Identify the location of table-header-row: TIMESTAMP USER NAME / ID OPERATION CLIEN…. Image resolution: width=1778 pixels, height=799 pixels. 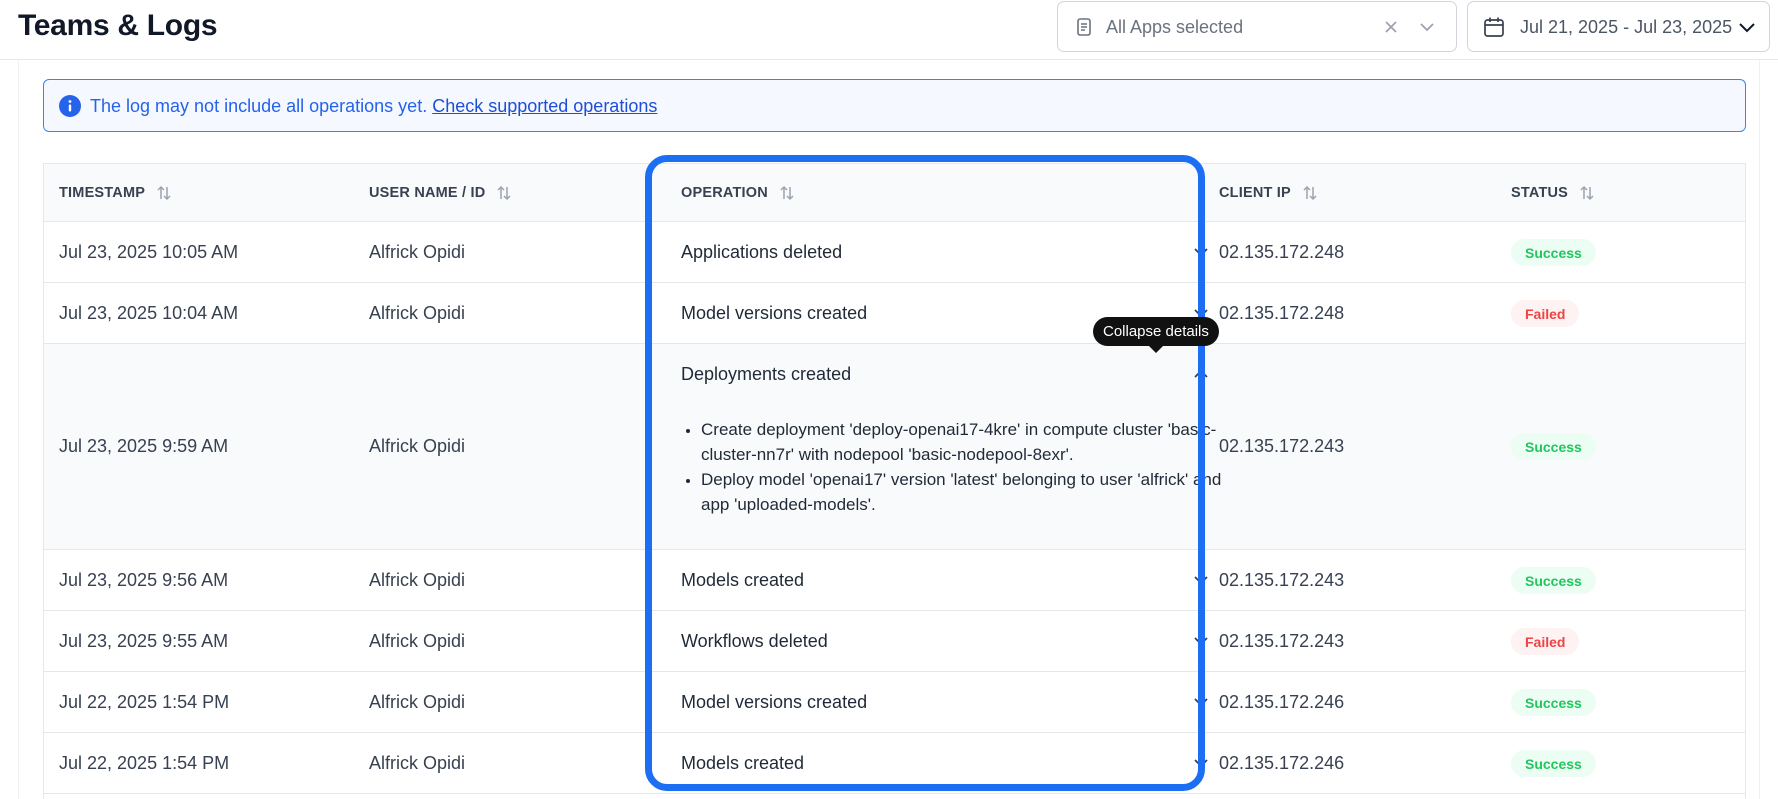
(894, 192).